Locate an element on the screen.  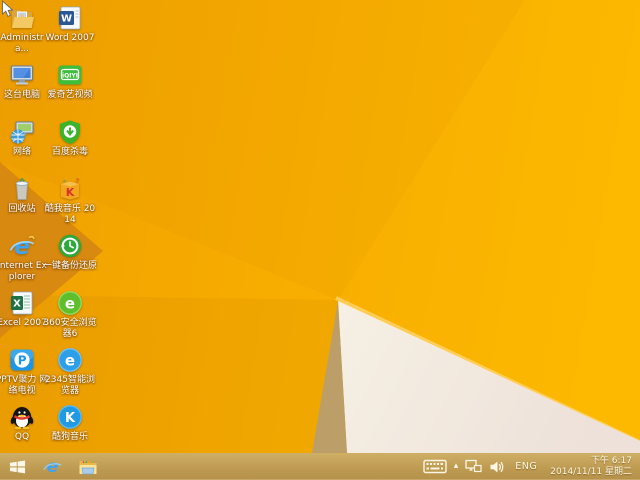
qq-icon is located at coordinates (22, 417).